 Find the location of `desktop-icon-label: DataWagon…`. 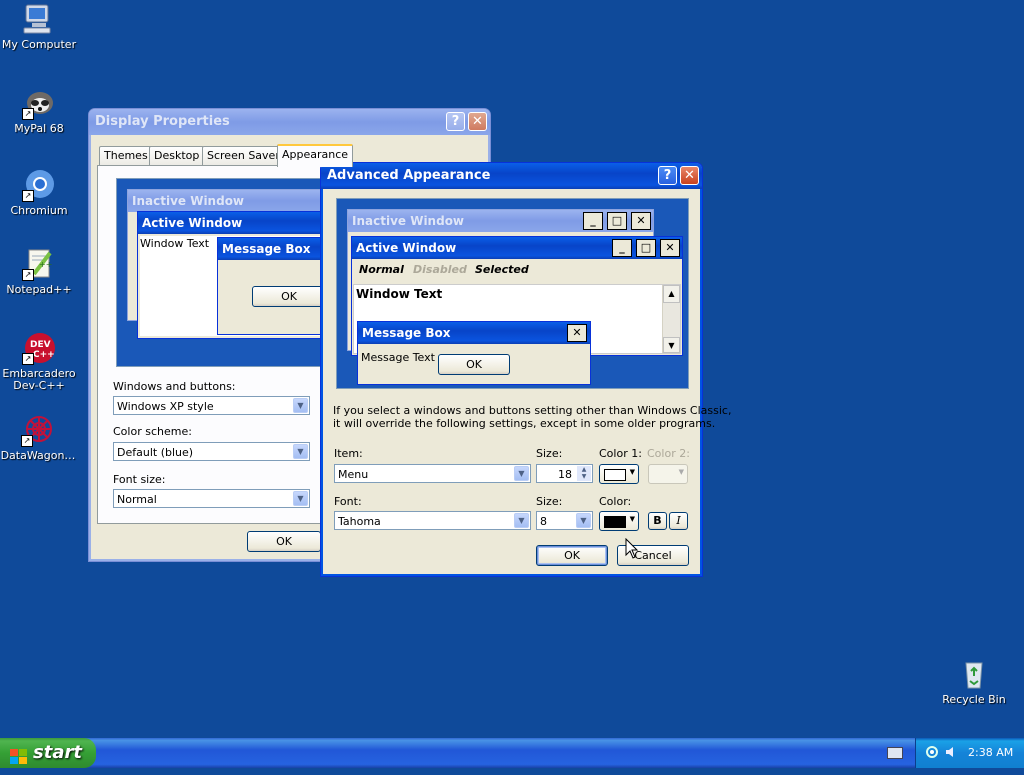

desktop-icon-label: DataWagon… is located at coordinates (38, 455).